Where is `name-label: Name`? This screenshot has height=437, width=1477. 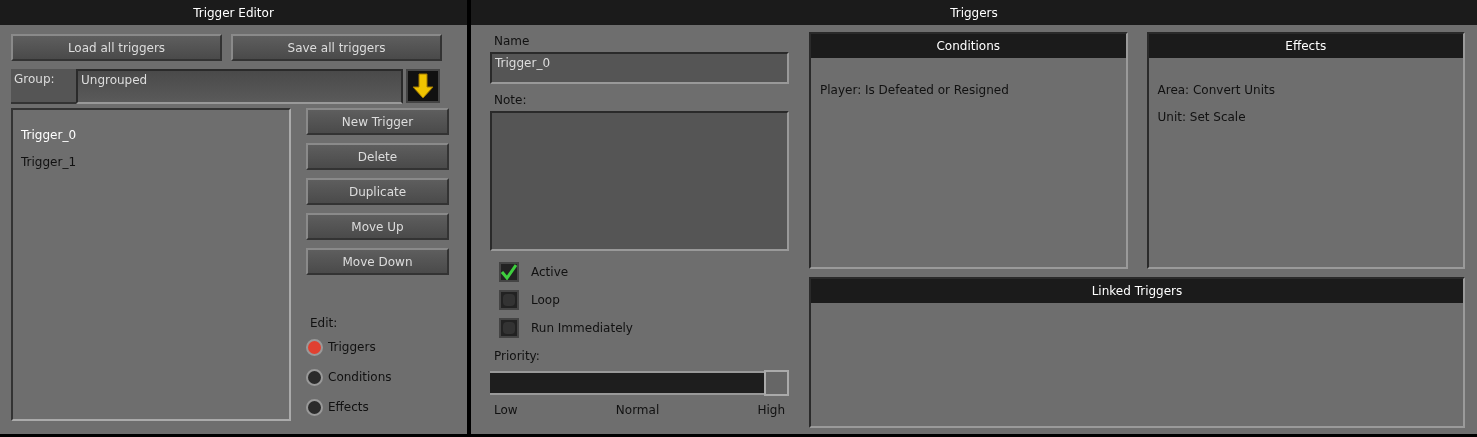
name-label: Name is located at coordinates (512, 41).